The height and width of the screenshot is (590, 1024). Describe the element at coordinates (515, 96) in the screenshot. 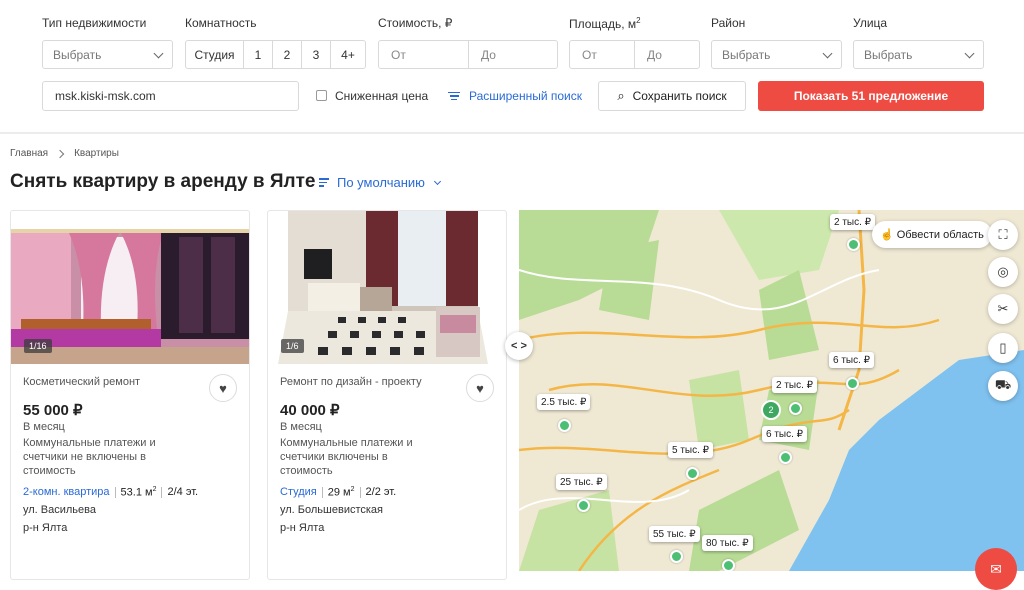

I see `advanced-search-link: Расширенный поиск` at that location.